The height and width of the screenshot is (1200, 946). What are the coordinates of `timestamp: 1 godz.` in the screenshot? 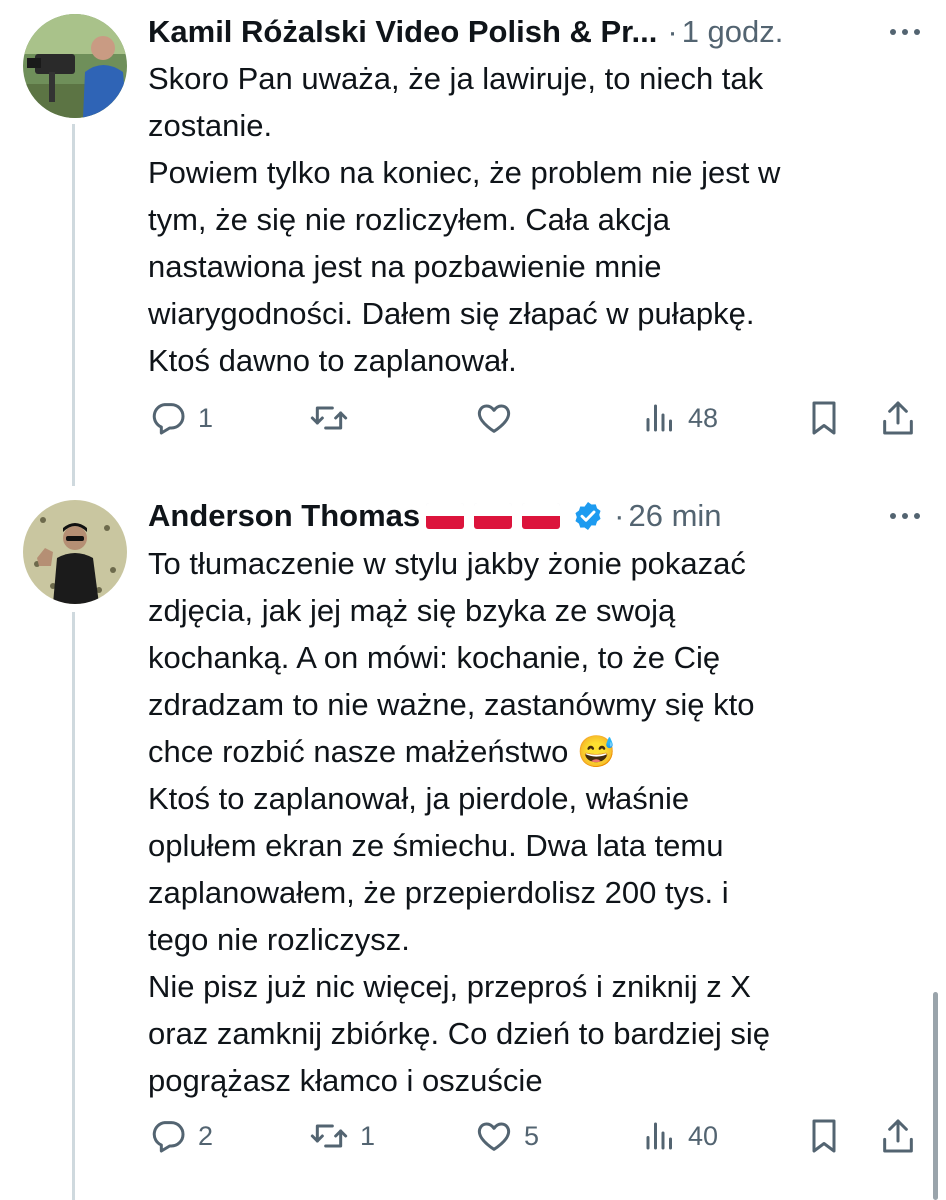 It's located at (733, 32).